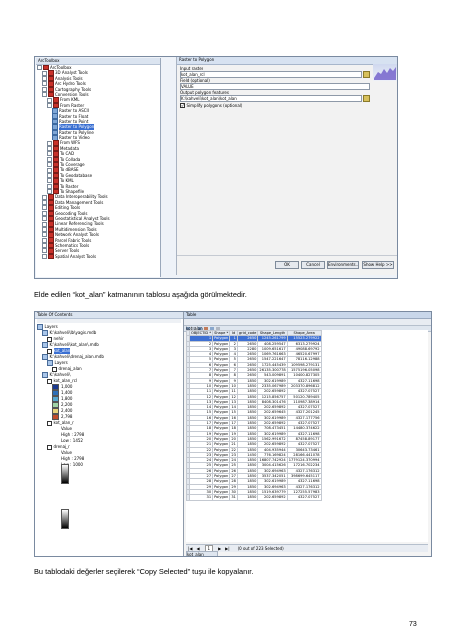  Describe the element at coordinates (254, 433) in the screenshot. I see `table-row: 19 Polygon 19 1850 302.619989 4327.11698` at that location.